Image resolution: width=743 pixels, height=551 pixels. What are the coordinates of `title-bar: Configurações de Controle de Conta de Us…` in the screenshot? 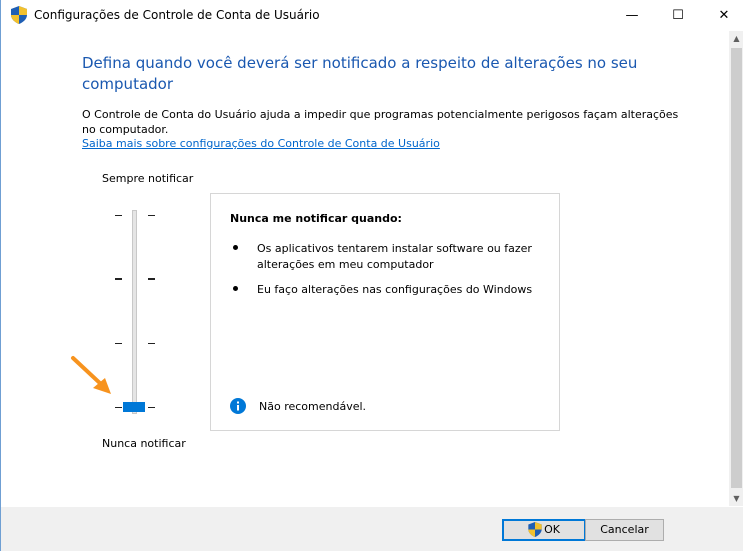 It's located at (372, 15).